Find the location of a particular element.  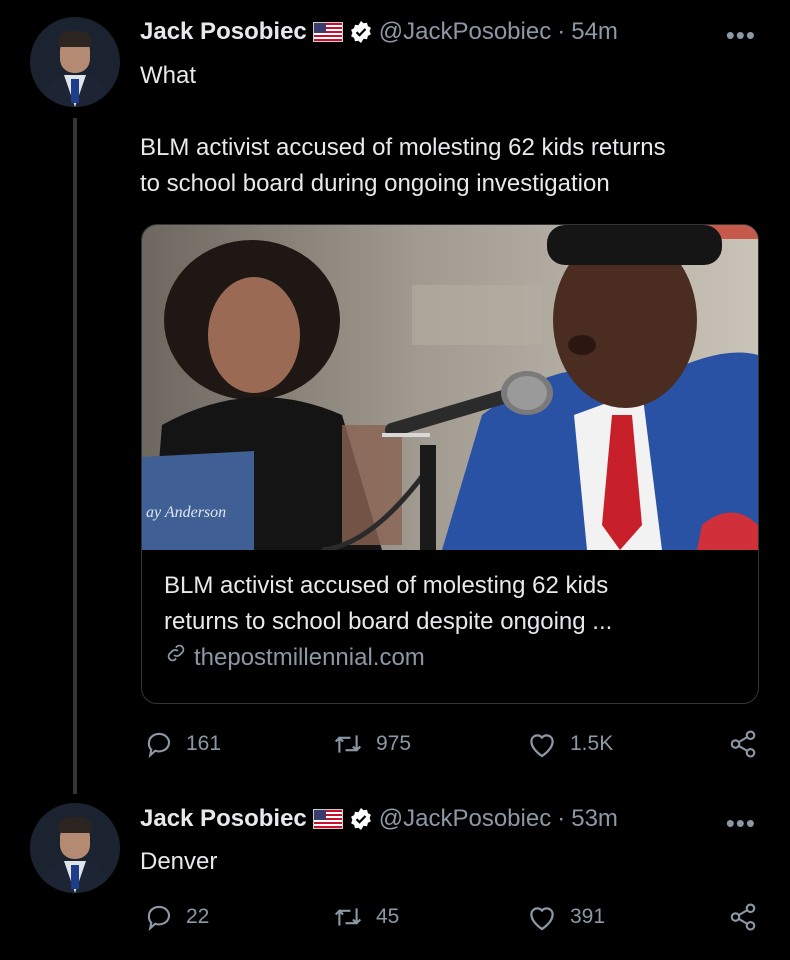

like-button: 1.5K is located at coordinates (569, 744).